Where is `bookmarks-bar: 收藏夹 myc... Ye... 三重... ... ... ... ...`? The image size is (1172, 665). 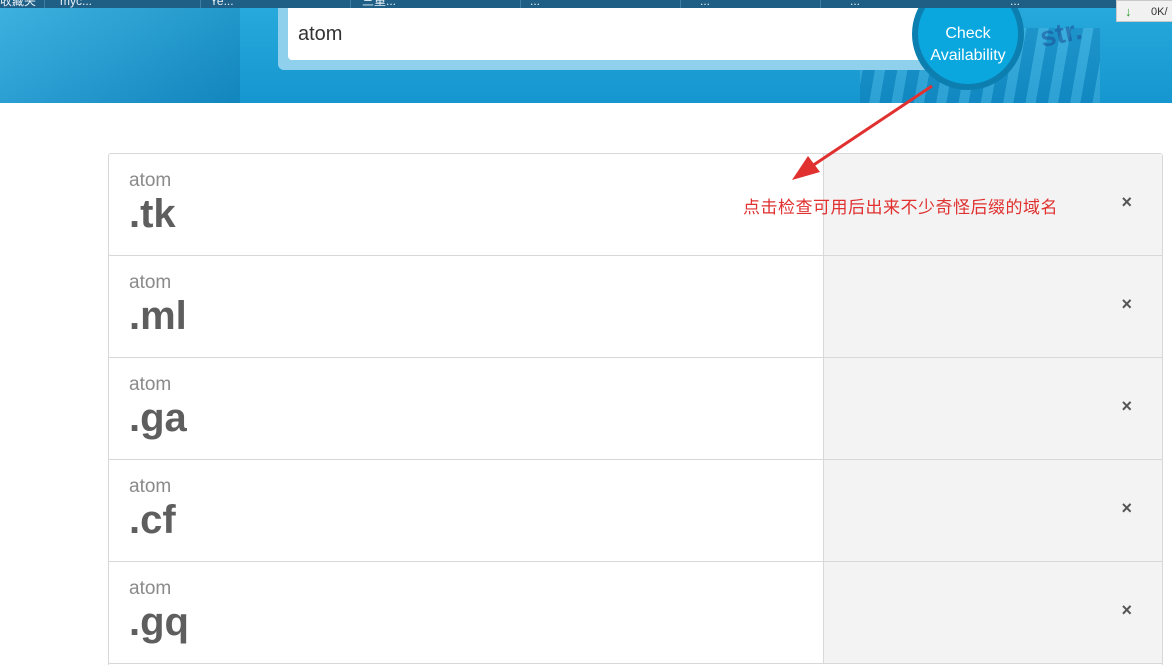
bookmarks-bar: 收藏夹 myc... Ye... 三重... ... ... ... ... is located at coordinates (586, 4).